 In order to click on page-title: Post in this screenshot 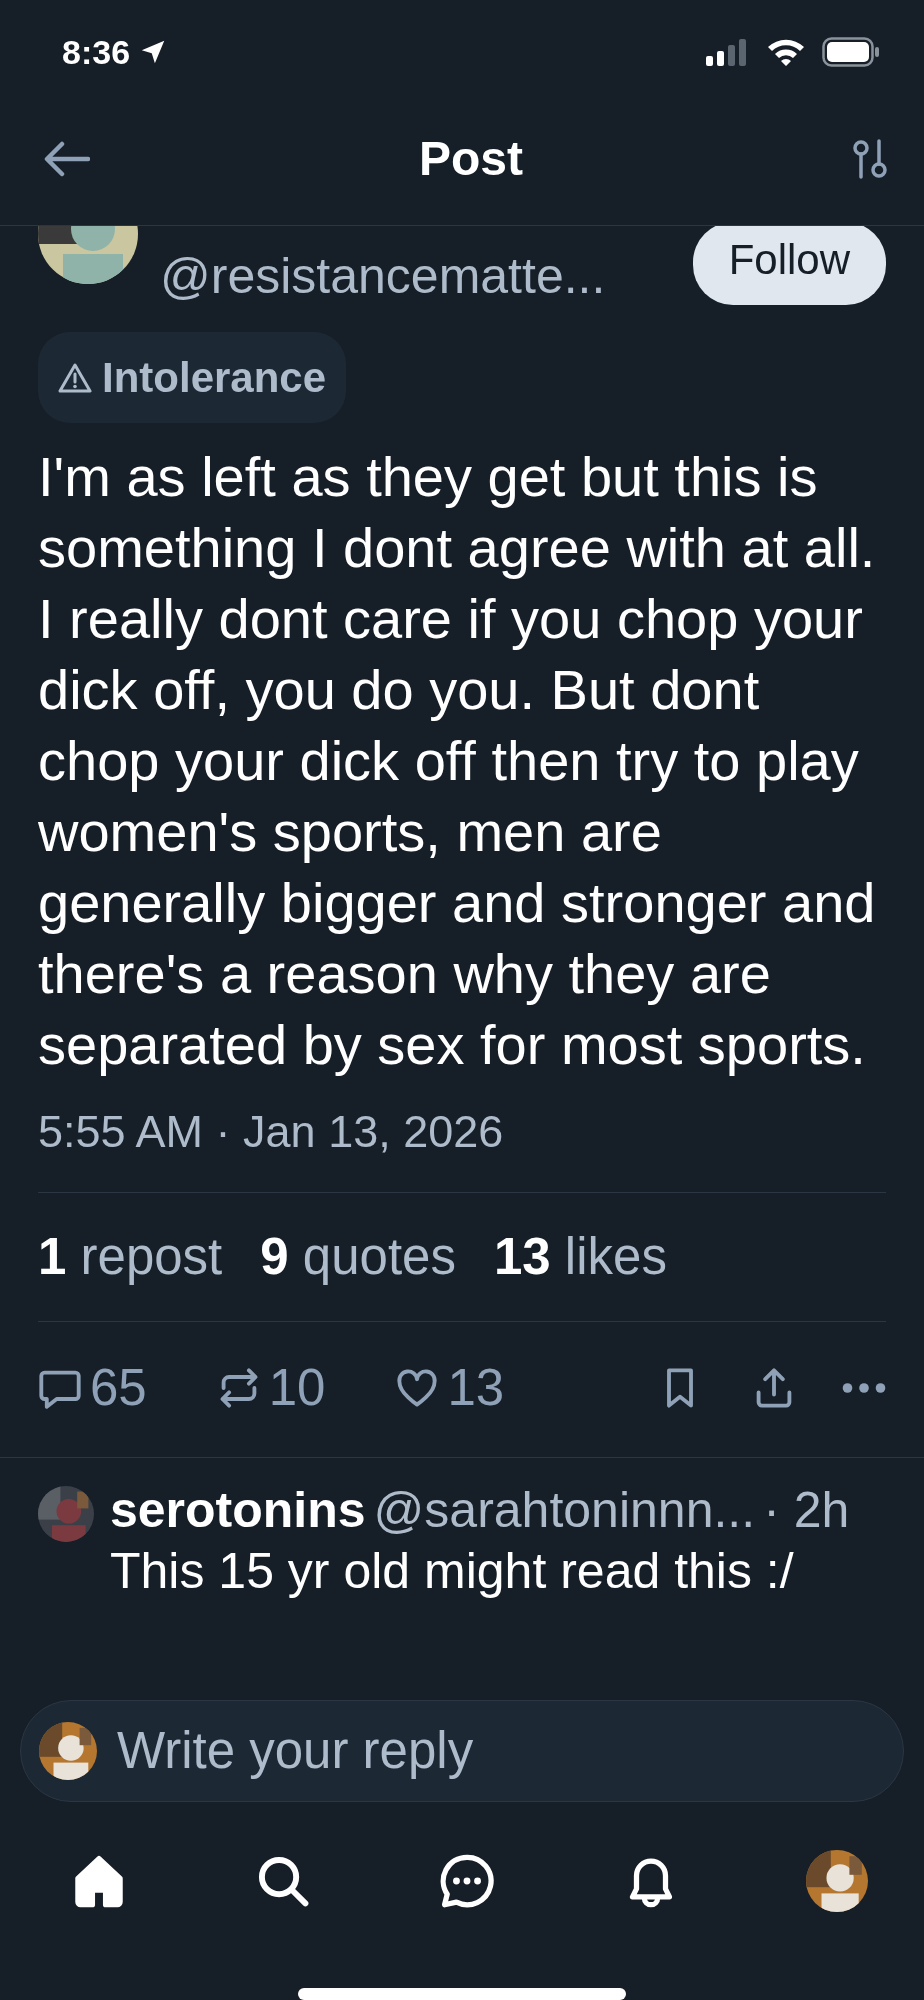, I will do `click(471, 158)`.